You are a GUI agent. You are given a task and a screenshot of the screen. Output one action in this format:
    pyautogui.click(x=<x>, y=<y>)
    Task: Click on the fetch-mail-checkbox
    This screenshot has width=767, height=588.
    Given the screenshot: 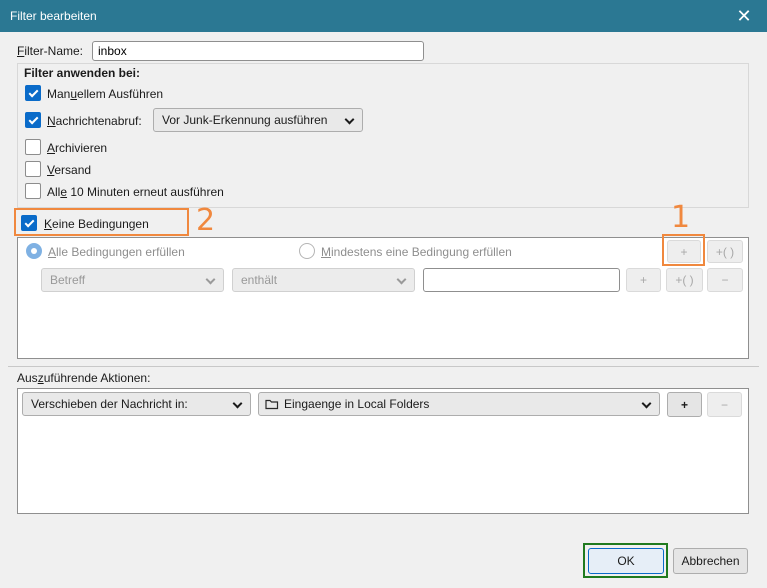 What is the action you would take?
    pyautogui.click(x=33, y=120)
    